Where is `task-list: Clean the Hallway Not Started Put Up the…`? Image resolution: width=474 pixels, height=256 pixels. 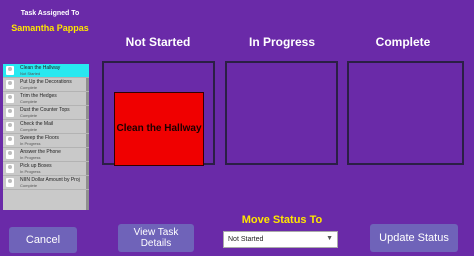 task-list: Clean the Hallway Not Started Put Up the… is located at coordinates (46, 137).